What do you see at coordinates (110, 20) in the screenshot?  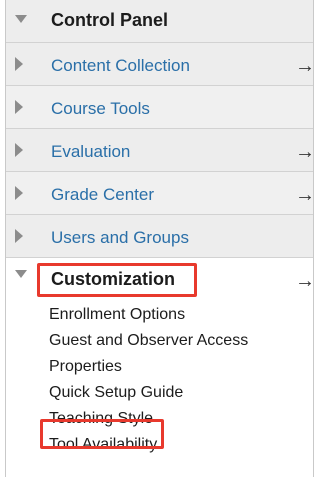 I see `control-panel-title: Control Panel` at bounding box center [110, 20].